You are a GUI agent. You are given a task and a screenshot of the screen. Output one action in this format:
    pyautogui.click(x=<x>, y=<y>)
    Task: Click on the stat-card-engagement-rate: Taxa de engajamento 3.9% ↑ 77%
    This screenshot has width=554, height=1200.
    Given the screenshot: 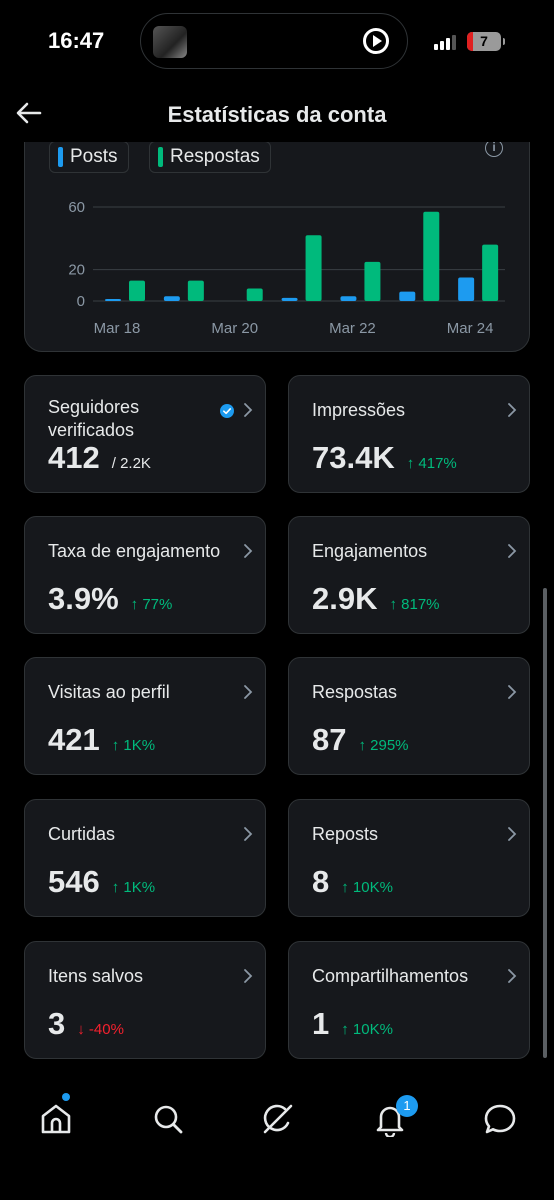 What is the action you would take?
    pyautogui.click(x=145, y=575)
    